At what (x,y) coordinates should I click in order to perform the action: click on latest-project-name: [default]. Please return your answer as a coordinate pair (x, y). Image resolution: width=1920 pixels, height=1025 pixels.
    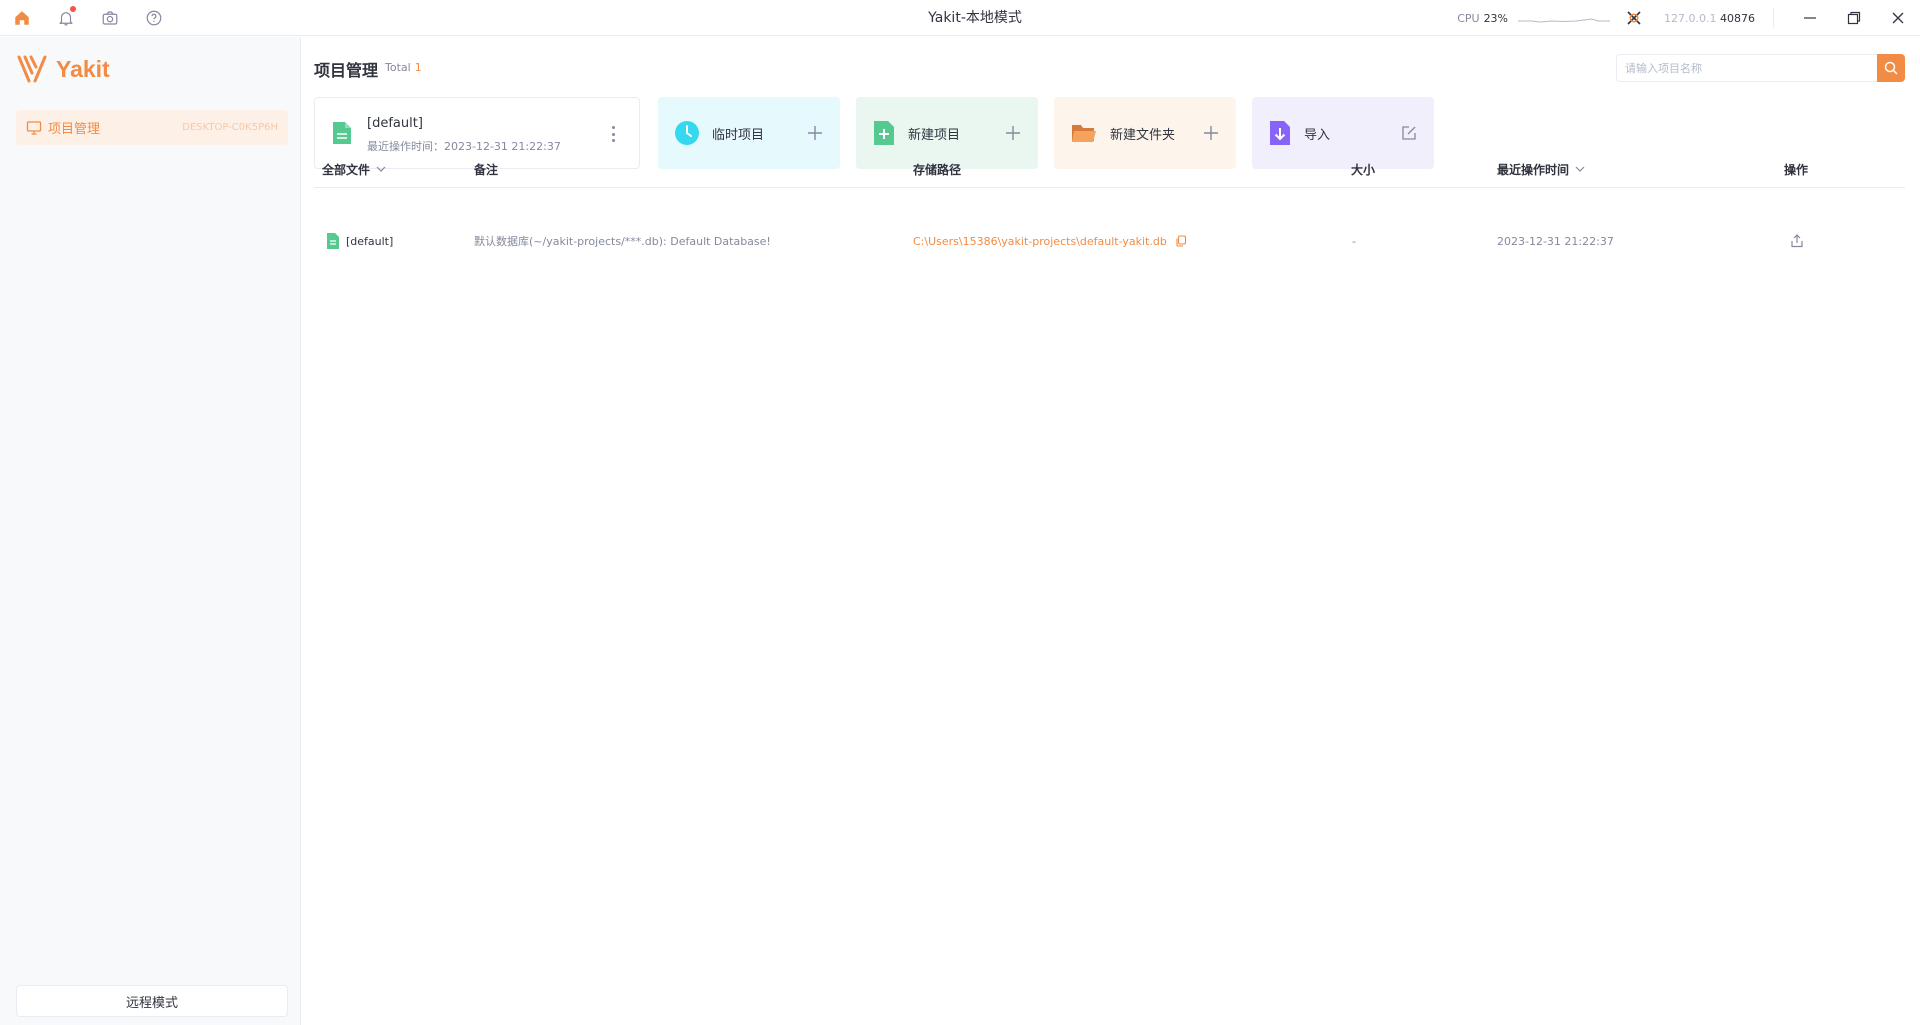
    Looking at the image, I should click on (395, 123).